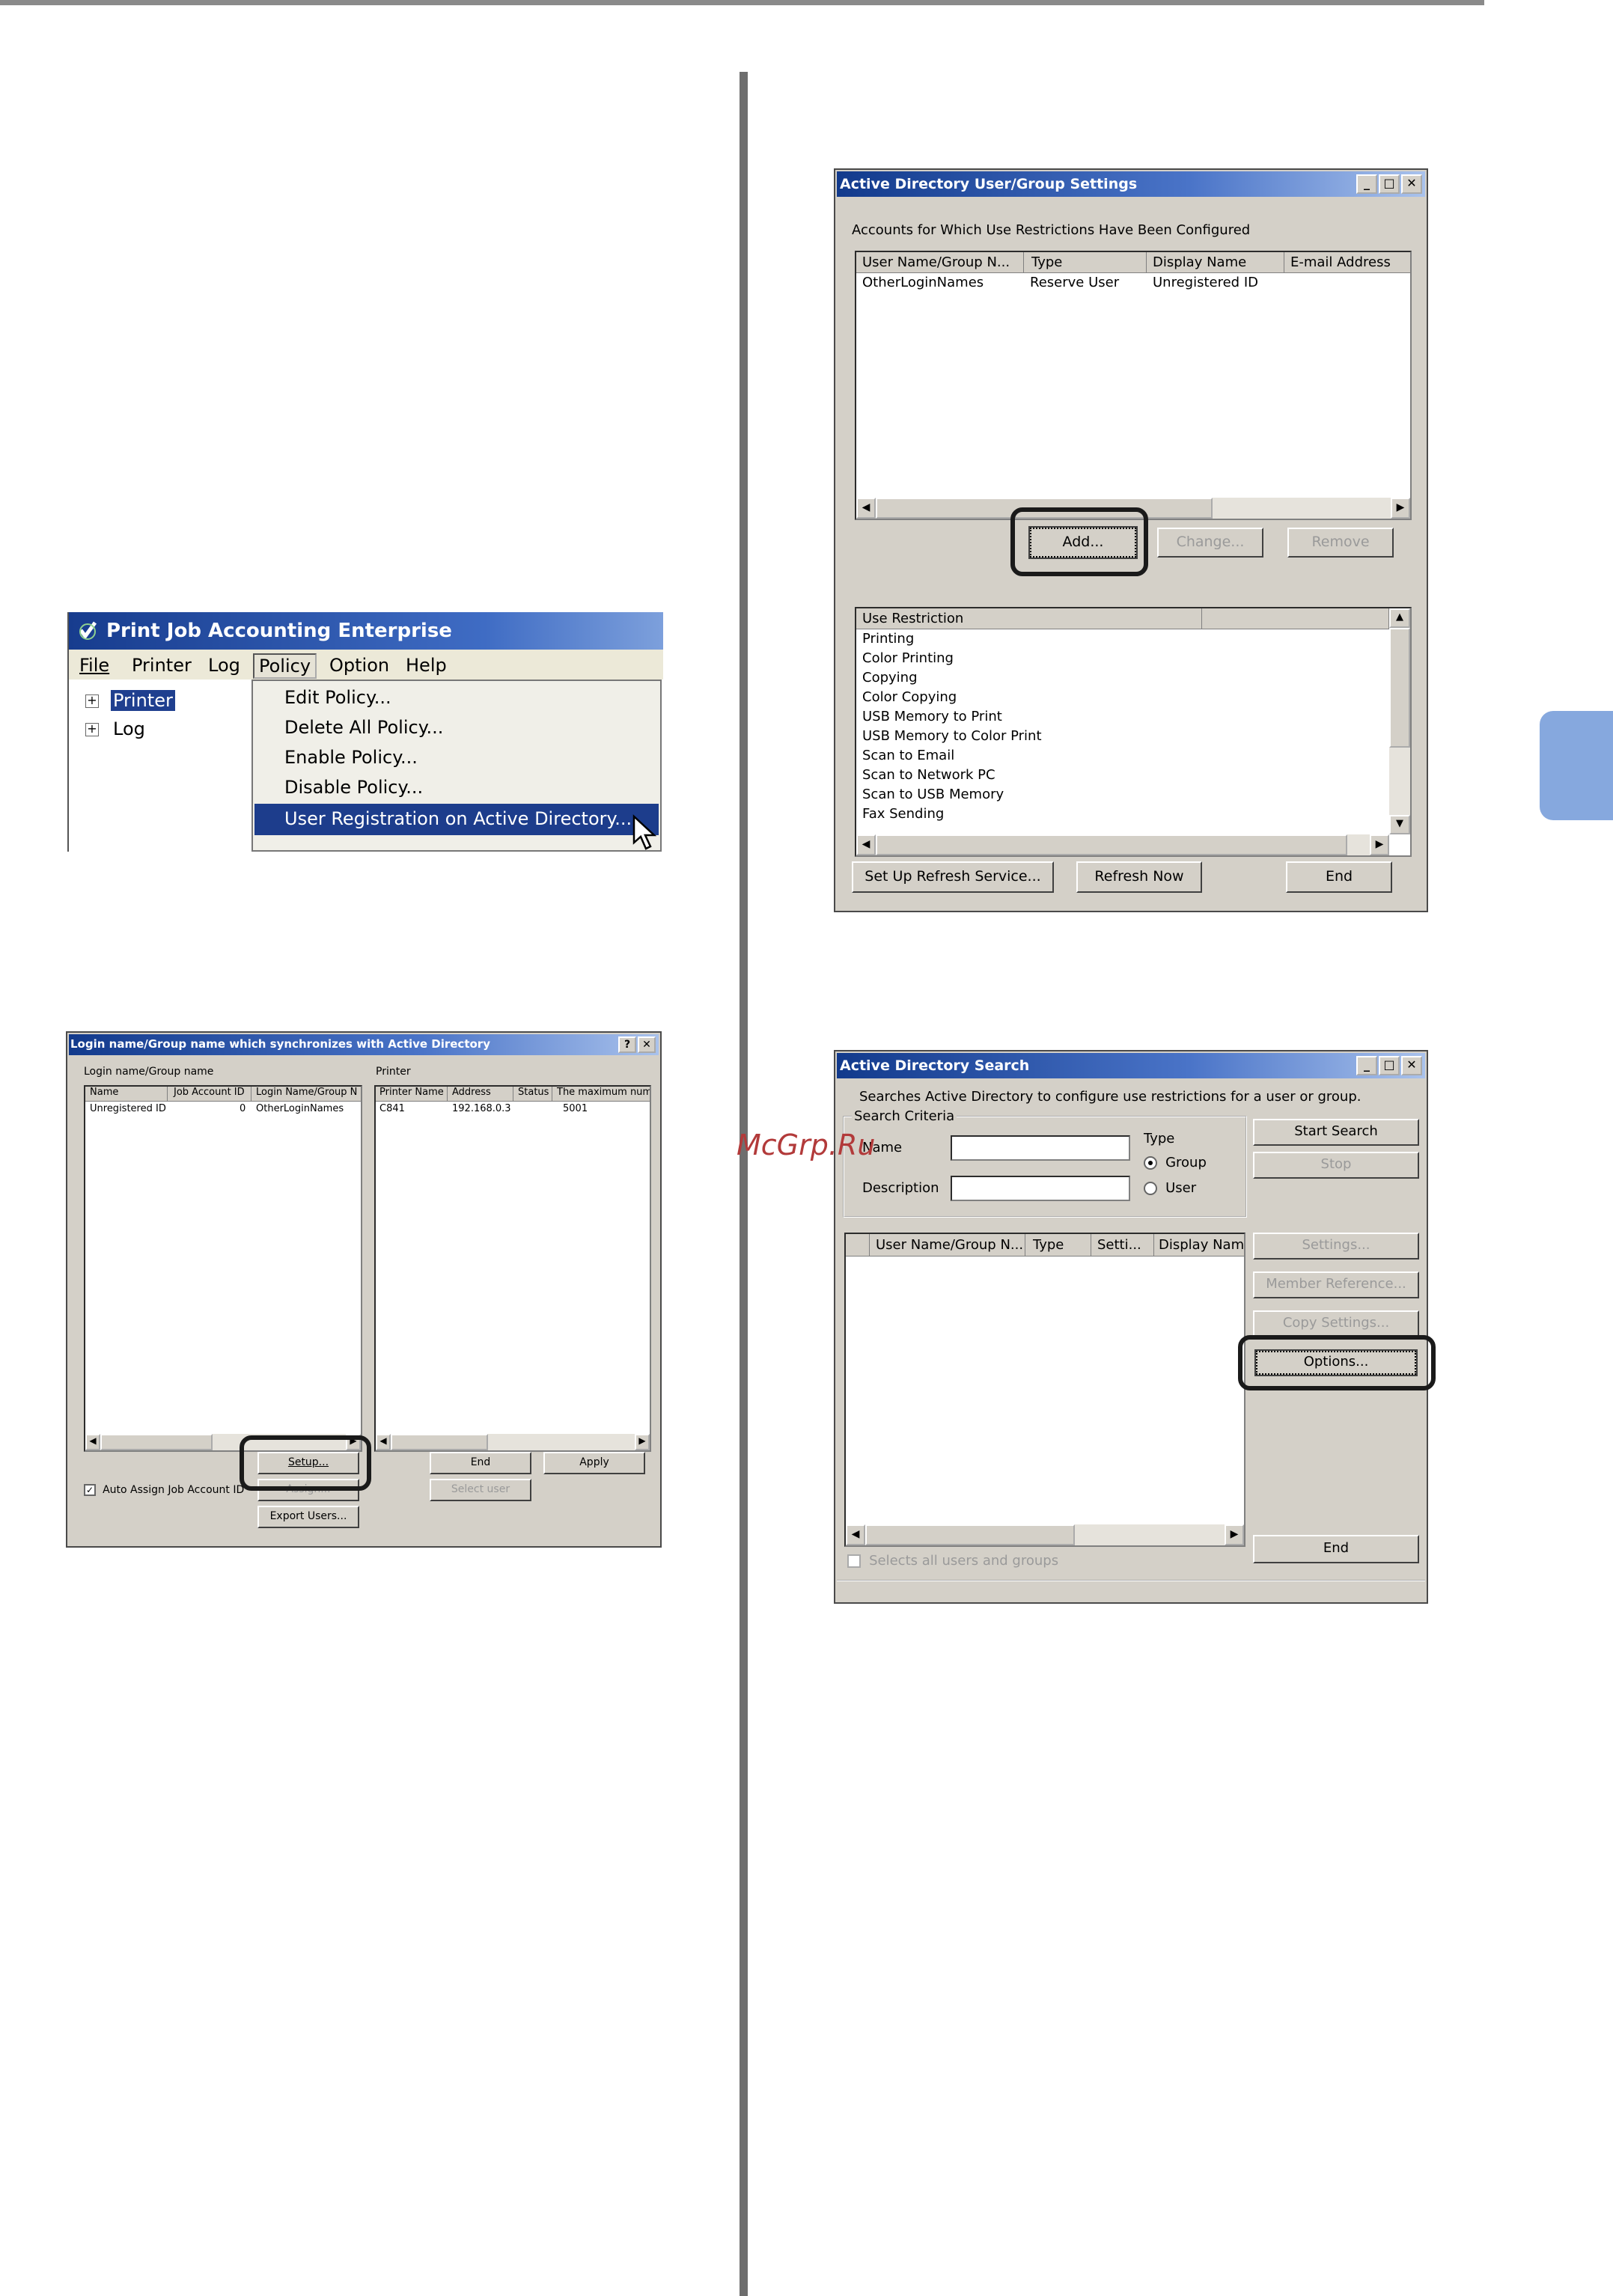 The image size is (1613, 2296). I want to click on col-printer-name: Printer Name, so click(412, 1094).